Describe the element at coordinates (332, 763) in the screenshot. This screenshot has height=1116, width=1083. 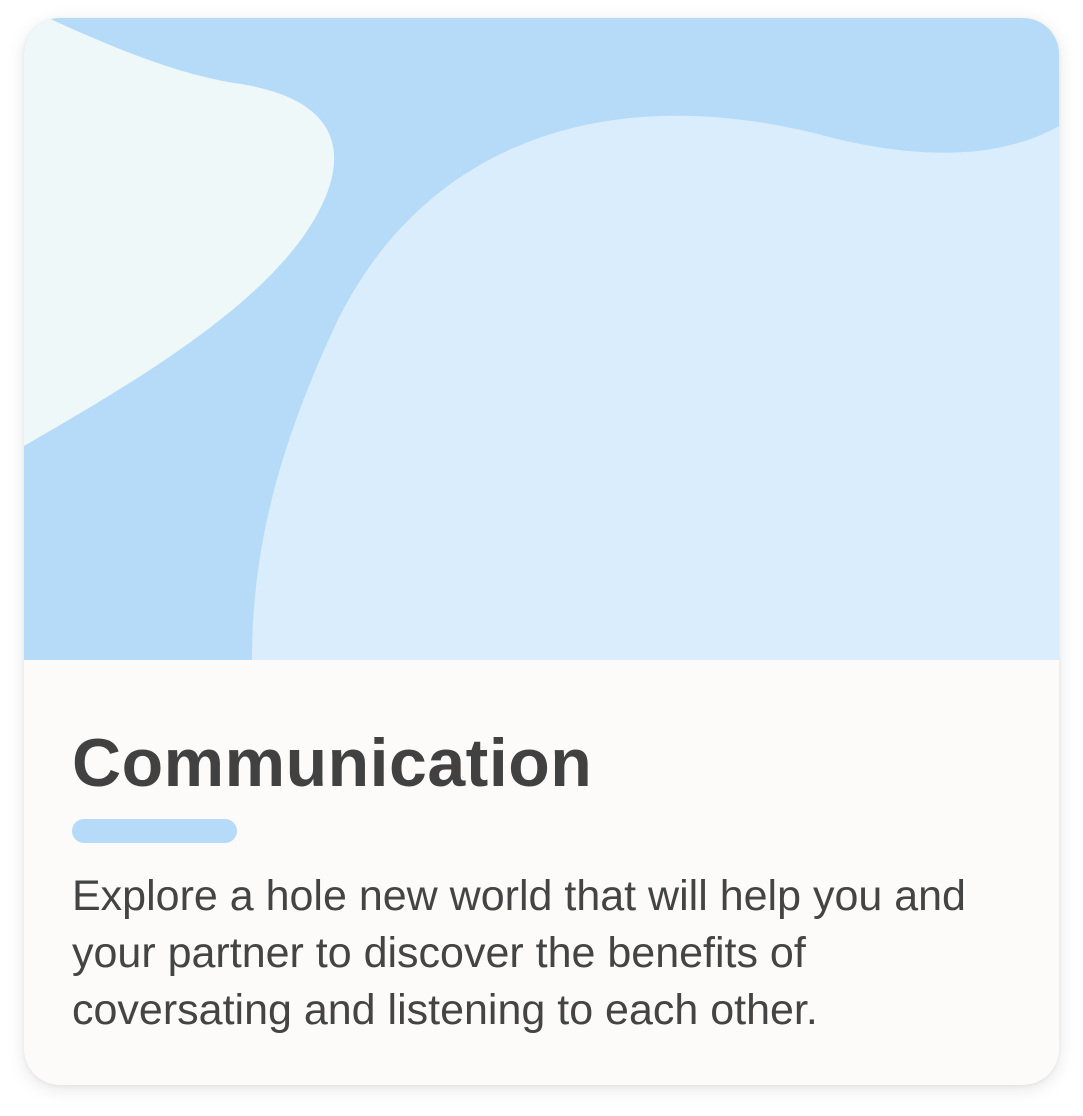
I see `card-title: Communication` at that location.